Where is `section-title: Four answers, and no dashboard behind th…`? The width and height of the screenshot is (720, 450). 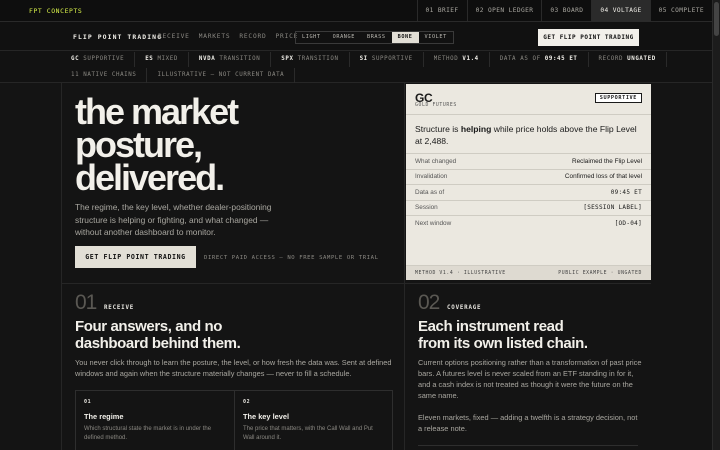 section-title: Four answers, and no dashboard behind th… is located at coordinates (158, 335).